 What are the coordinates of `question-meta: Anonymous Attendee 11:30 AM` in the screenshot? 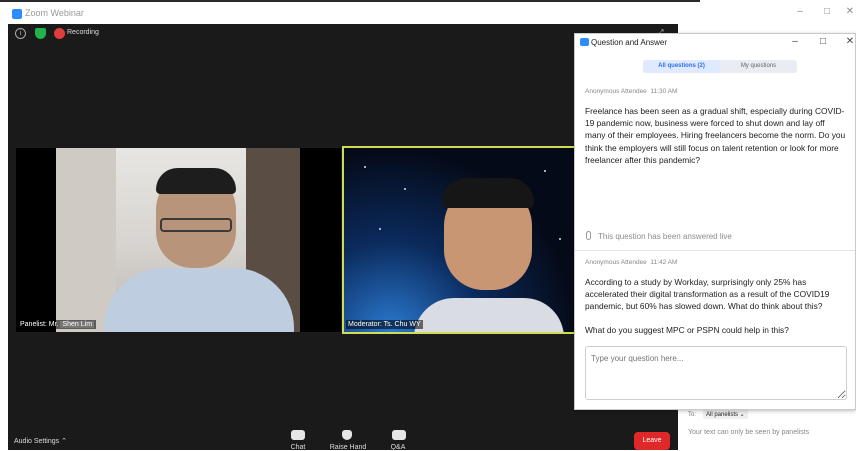 It's located at (631, 91).